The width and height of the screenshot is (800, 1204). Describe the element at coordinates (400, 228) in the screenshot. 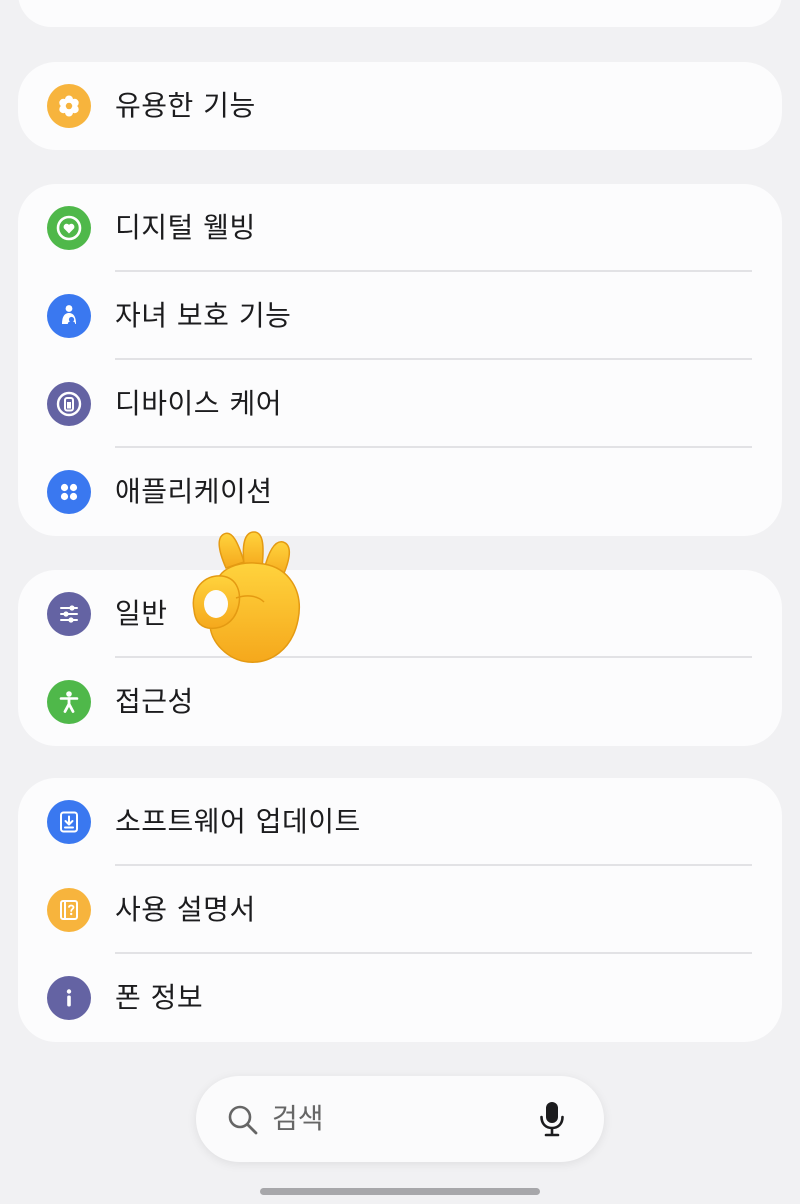

I see `settings-item-digital-wellbeing: 디지털 웰빙` at that location.